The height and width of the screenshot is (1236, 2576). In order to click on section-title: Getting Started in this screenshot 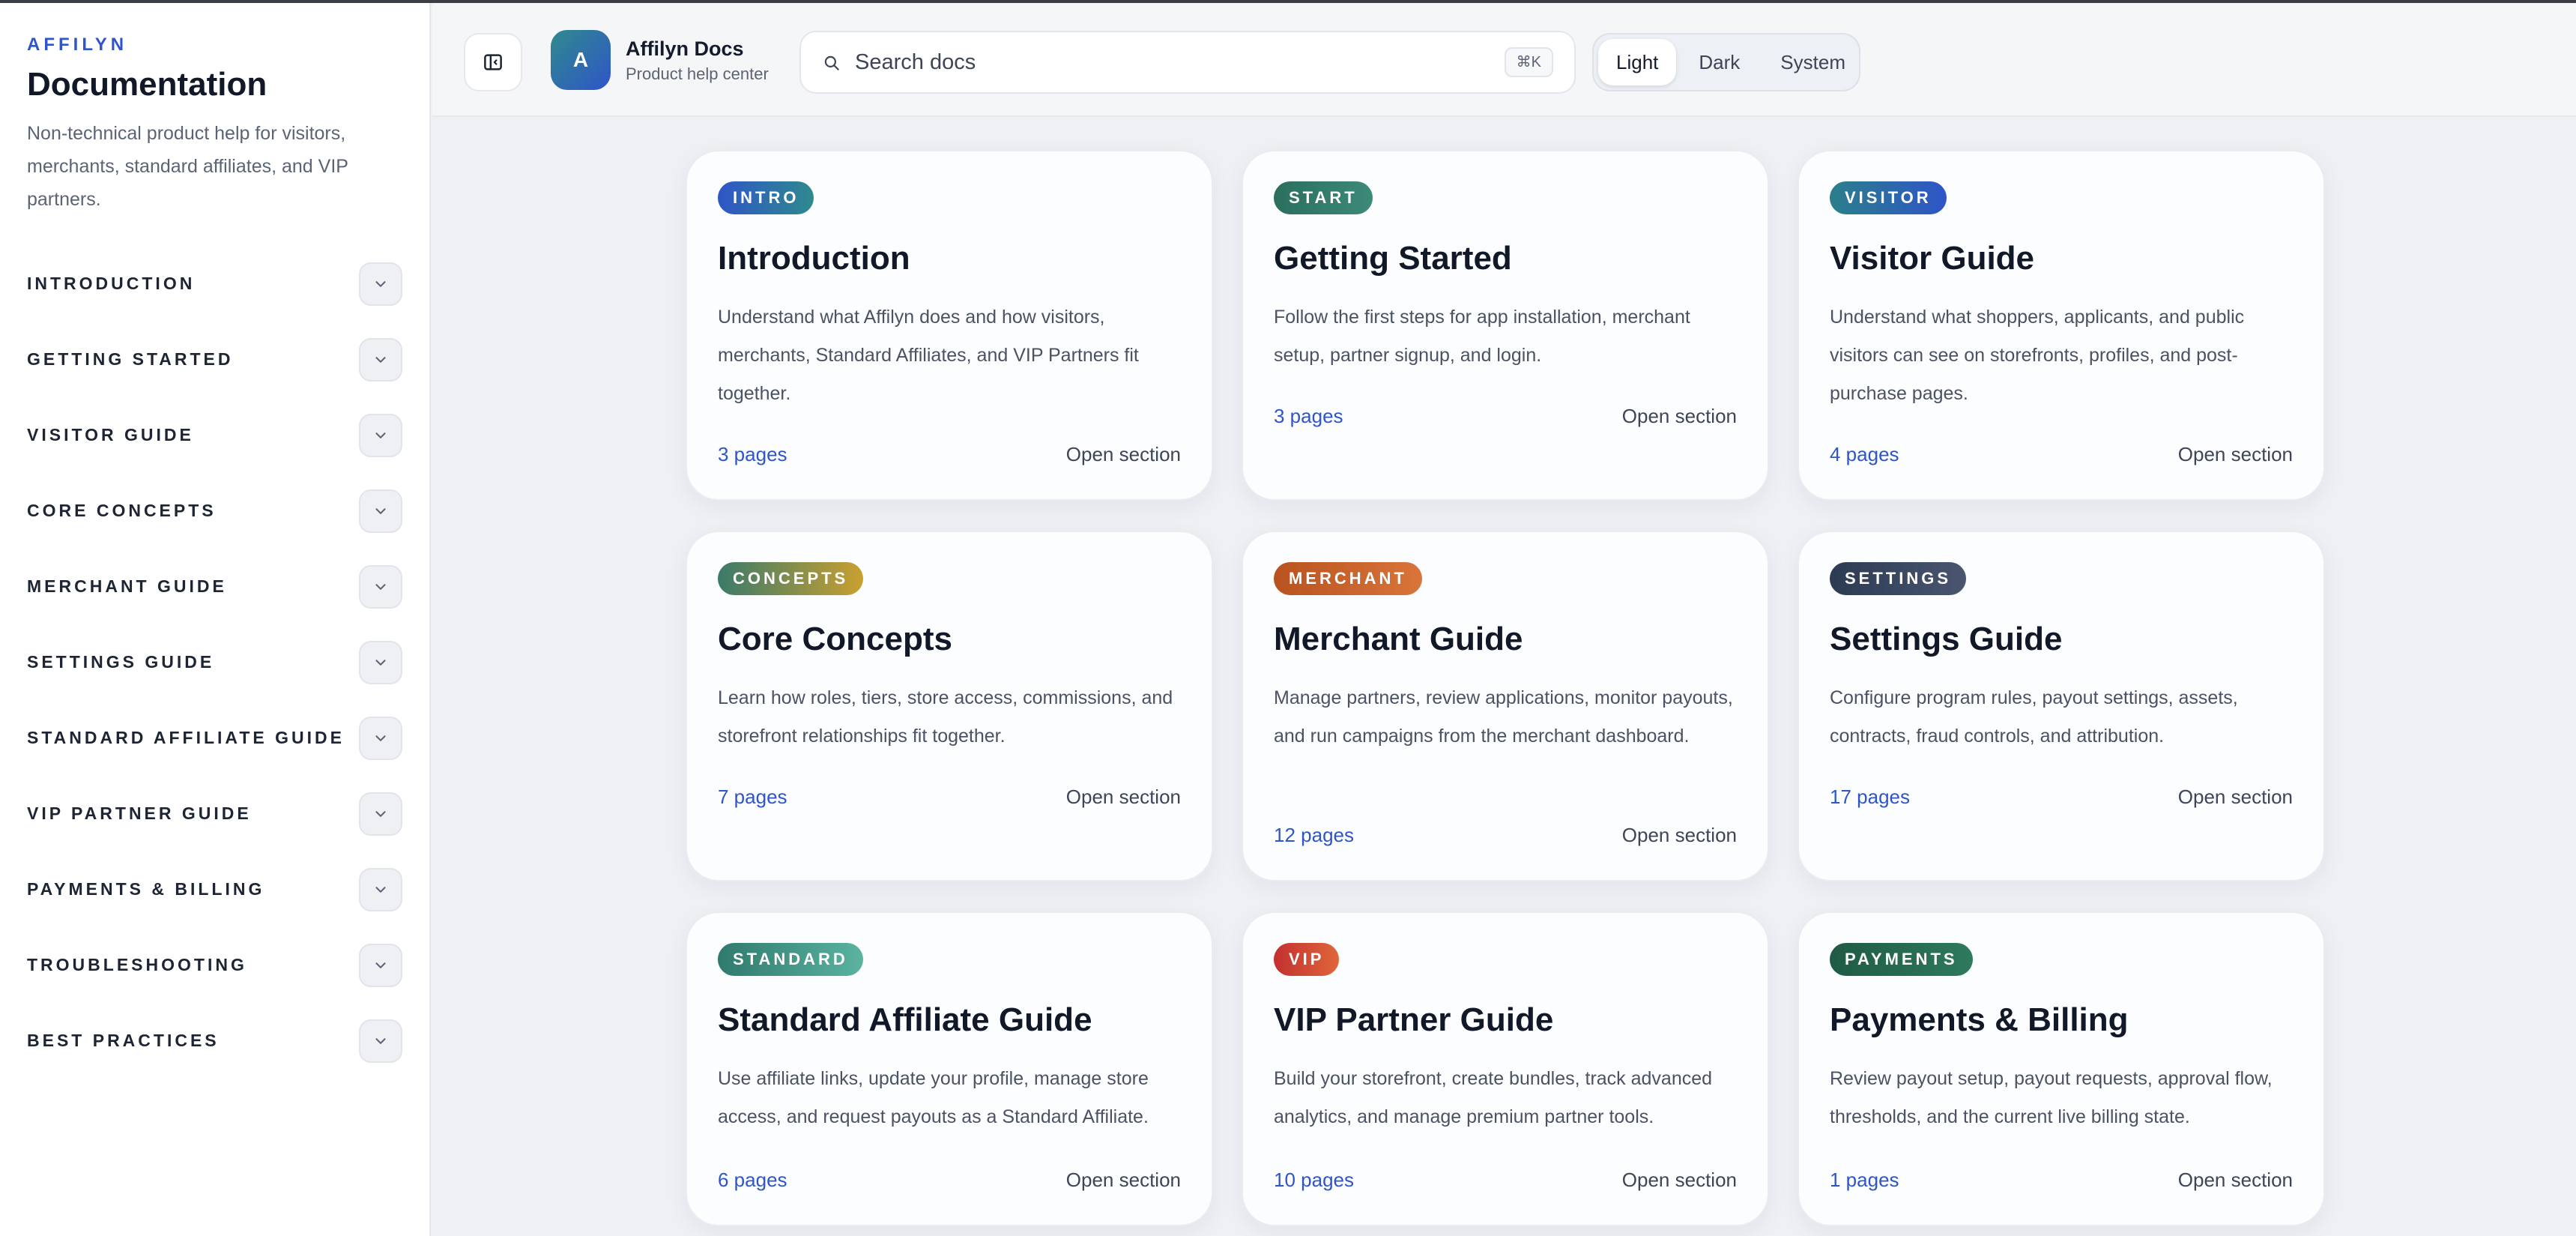, I will do `click(1393, 259)`.